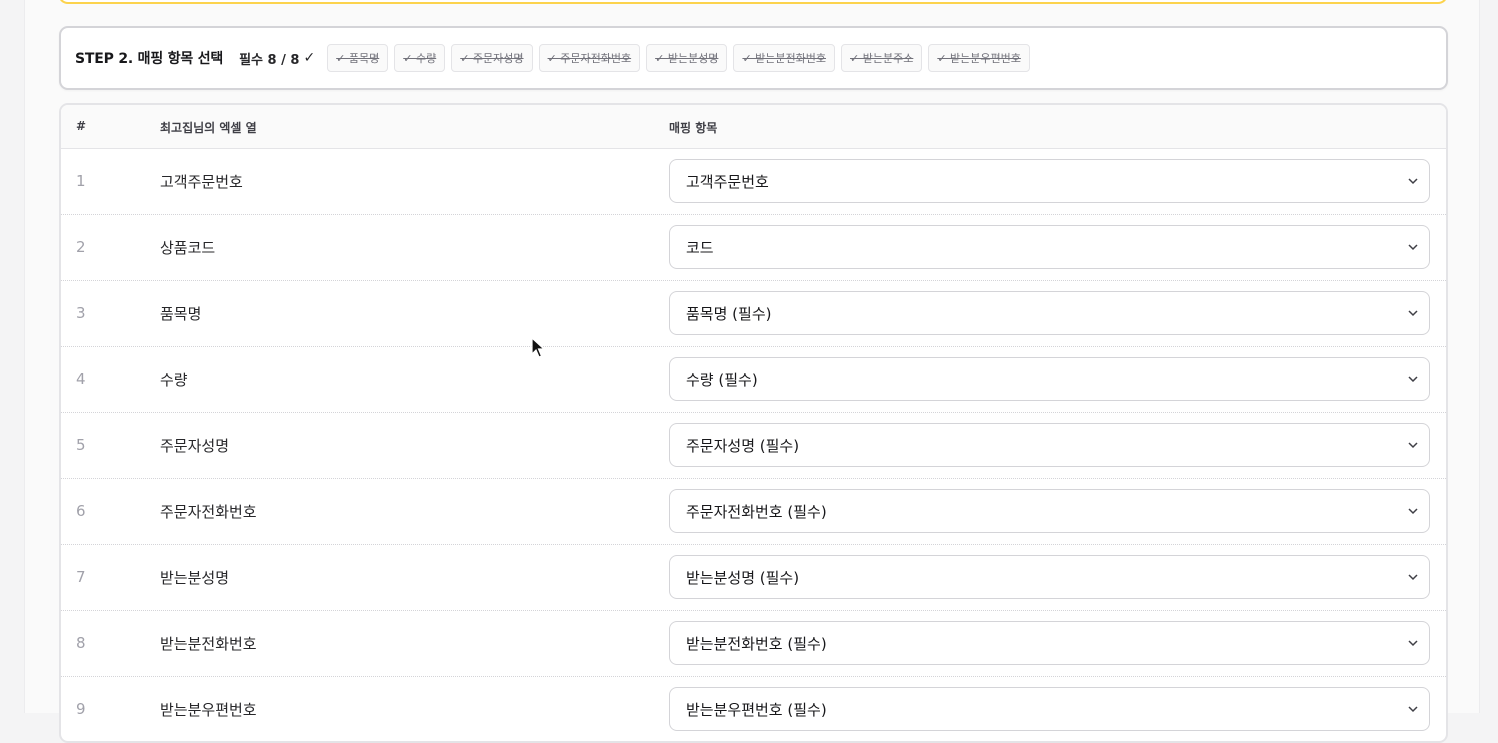 The height and width of the screenshot is (743, 1498). I want to click on table-row: 7 받는분성명 받는분성명 (필수), so click(753, 578).